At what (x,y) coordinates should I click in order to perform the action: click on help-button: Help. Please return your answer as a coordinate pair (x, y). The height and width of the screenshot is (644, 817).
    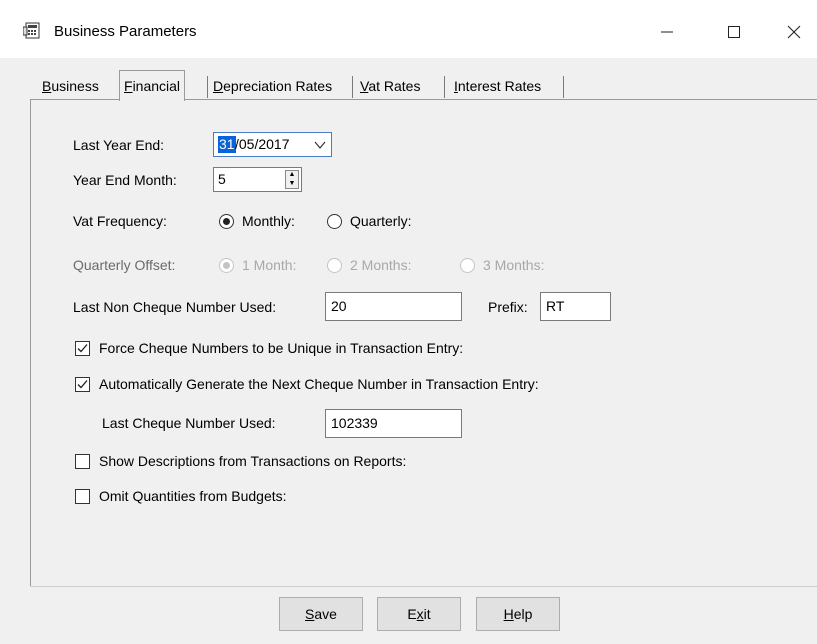
    Looking at the image, I should click on (518, 614).